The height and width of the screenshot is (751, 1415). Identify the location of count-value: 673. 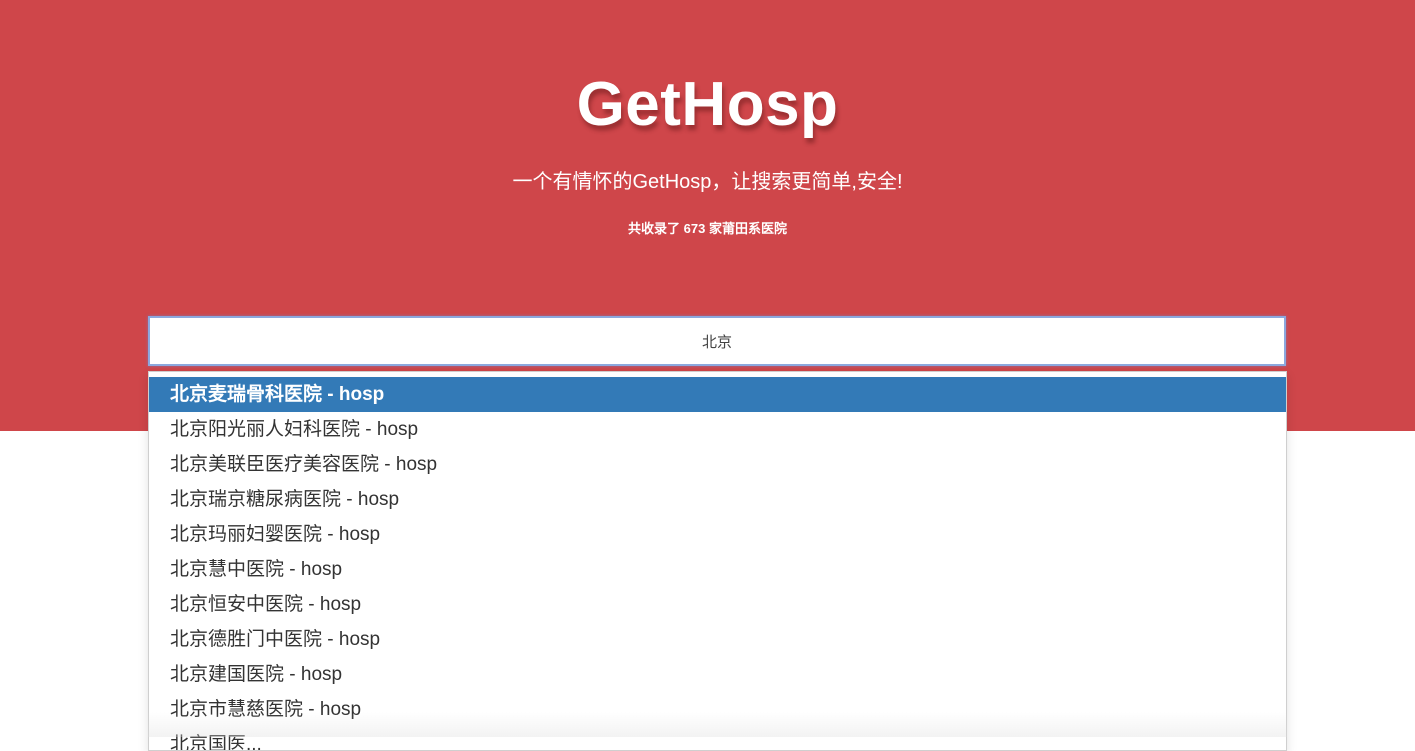
(694, 228).